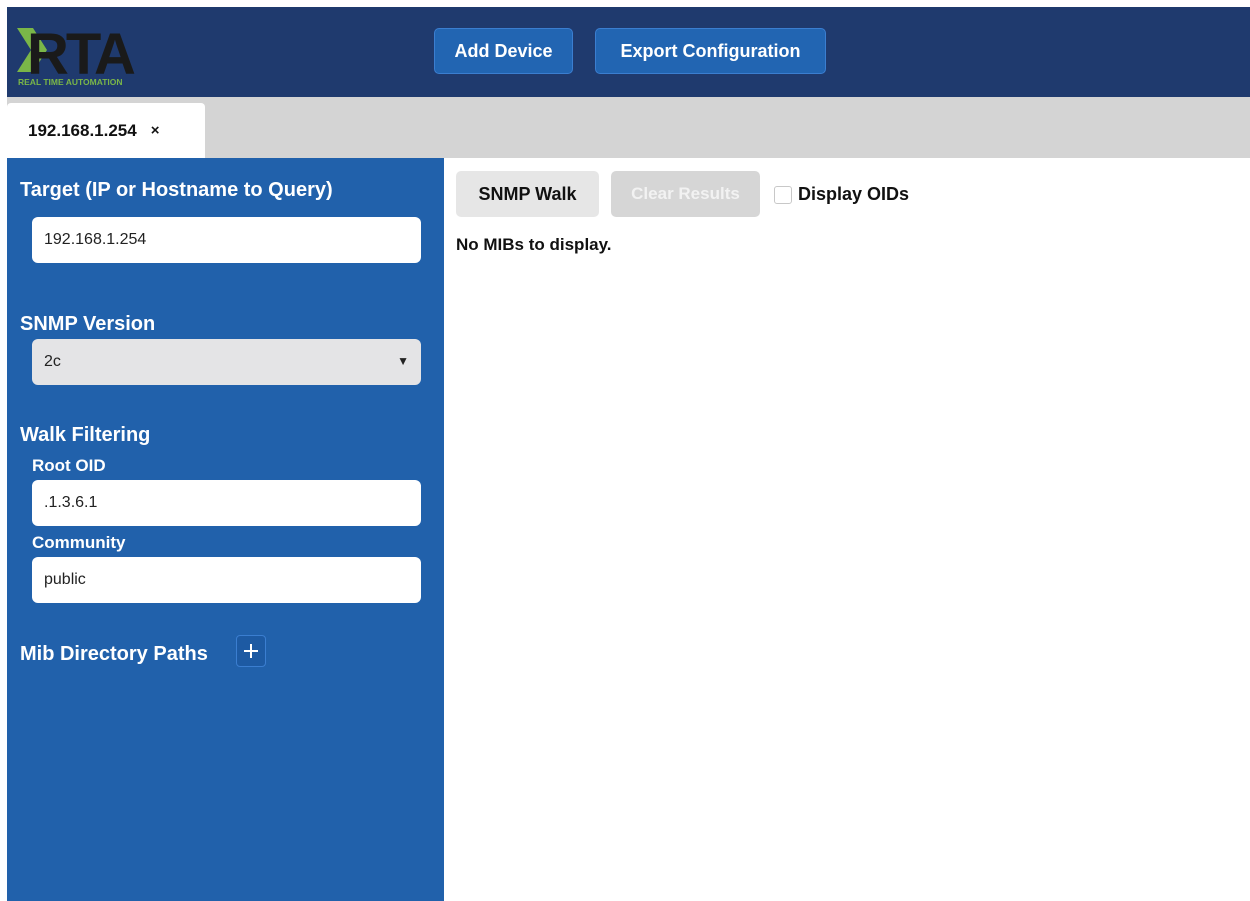 Image resolution: width=1250 pixels, height=901 pixels. Describe the element at coordinates (226, 362) in the screenshot. I see `snmp-version-select: 2c ▼` at that location.